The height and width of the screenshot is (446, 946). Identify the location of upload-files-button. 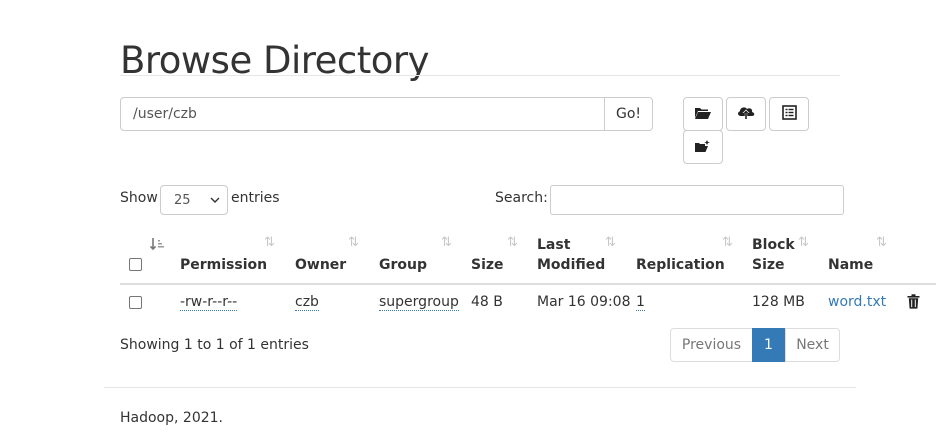
(746, 114).